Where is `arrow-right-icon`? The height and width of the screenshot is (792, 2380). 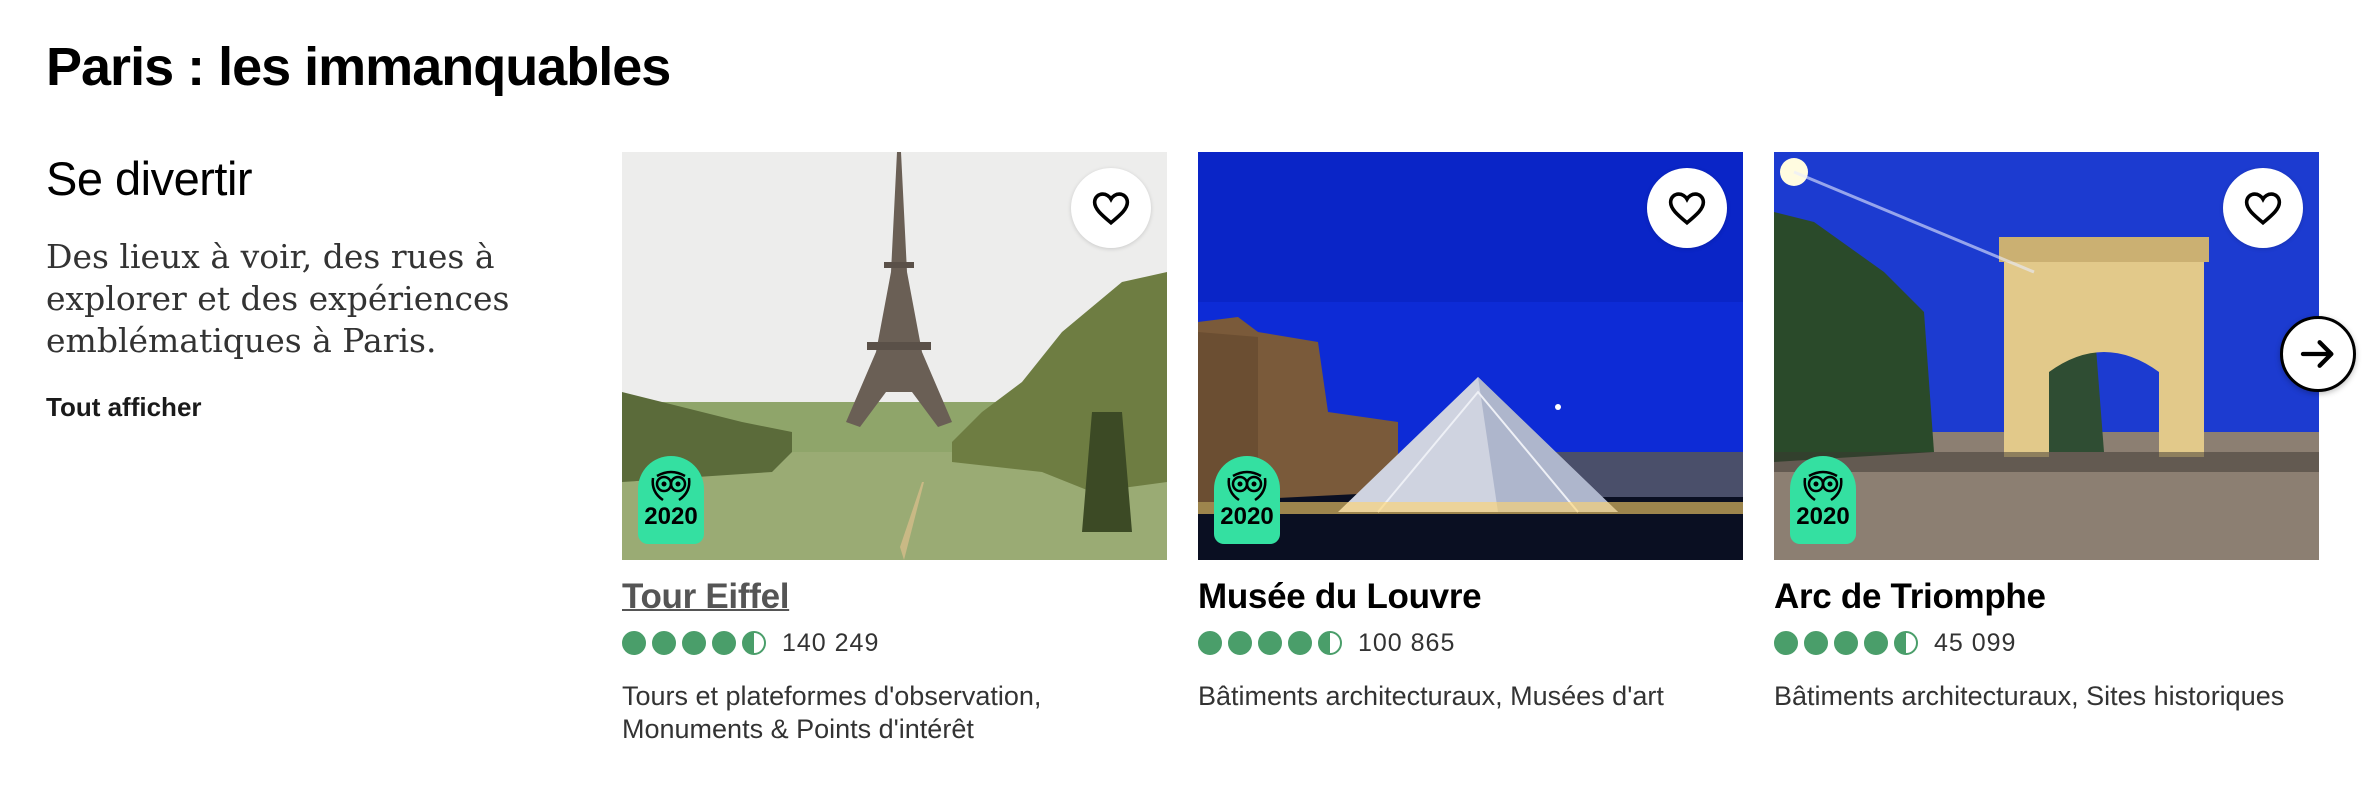 arrow-right-icon is located at coordinates (2317, 354).